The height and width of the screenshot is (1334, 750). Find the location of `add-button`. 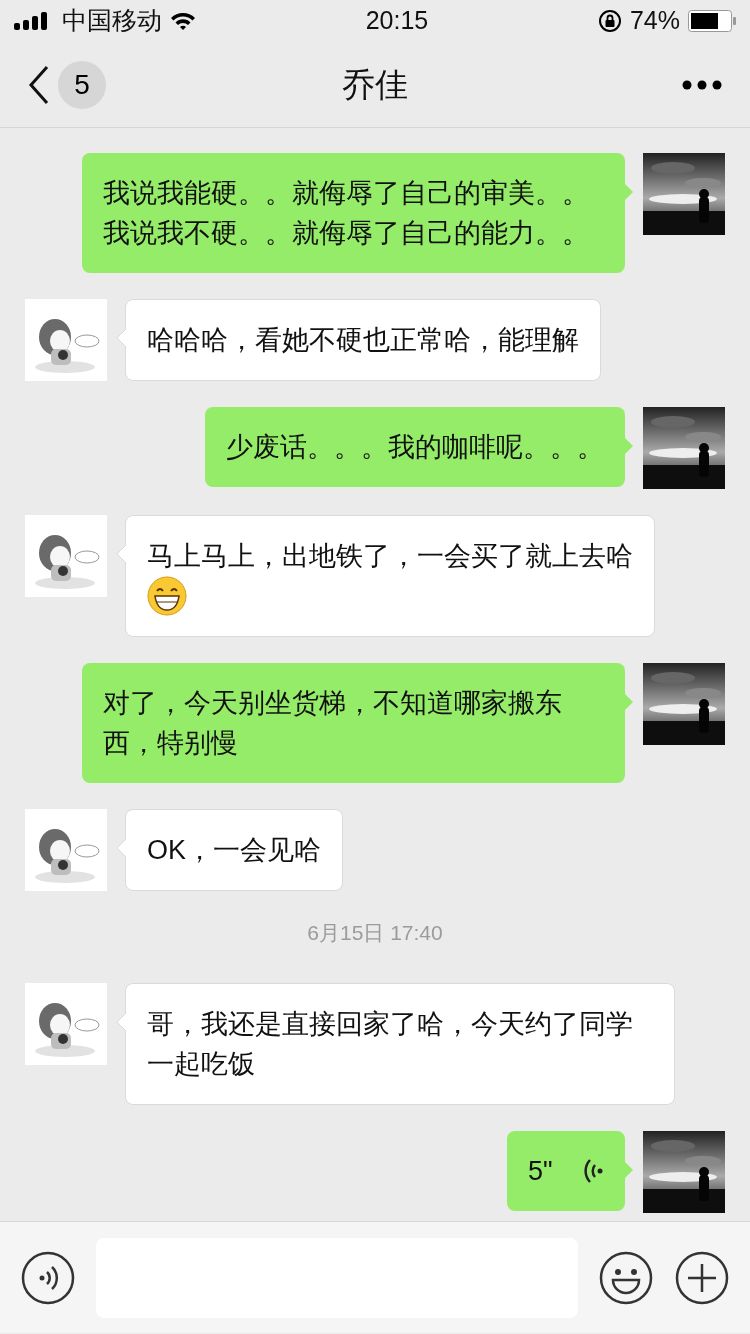

add-button is located at coordinates (702, 1277).